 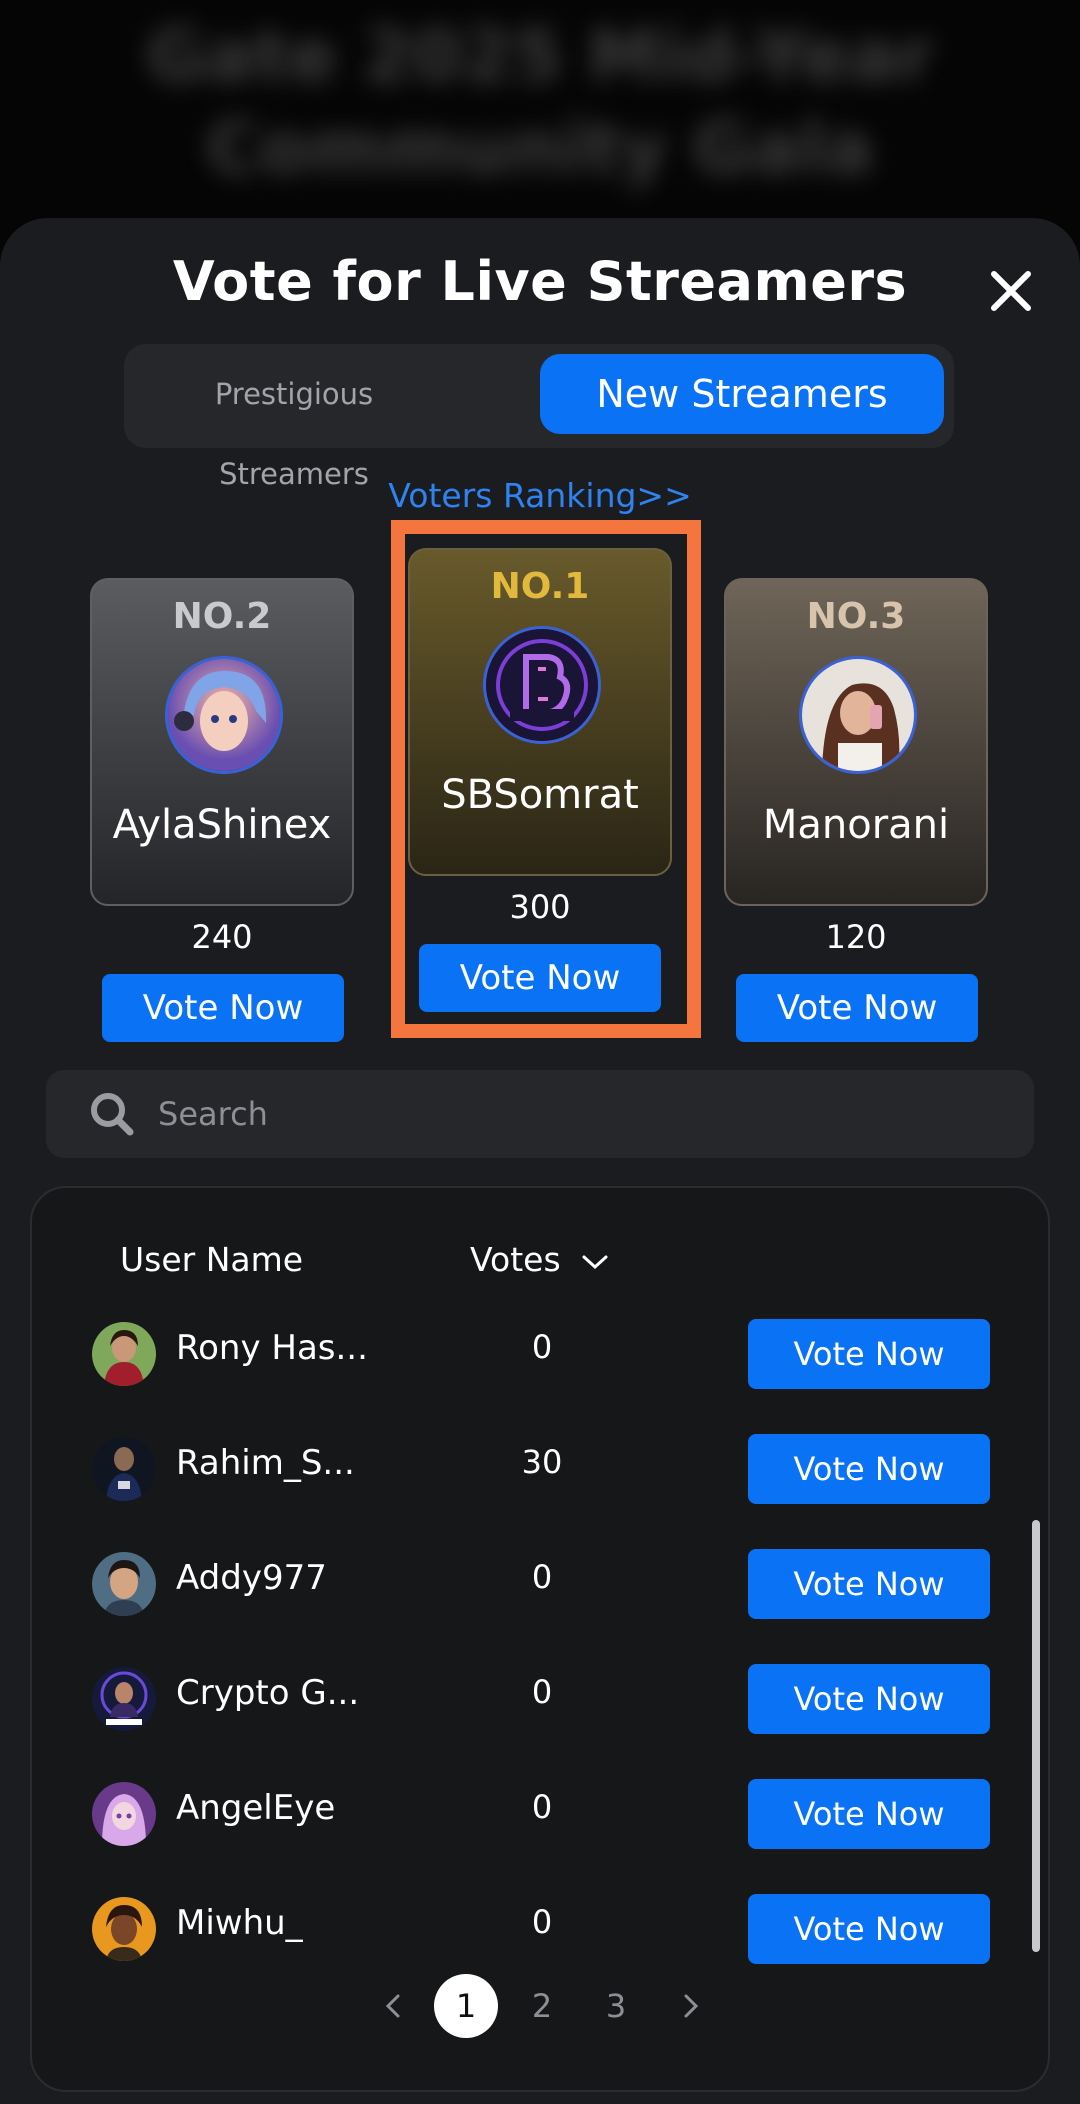 What do you see at coordinates (515, 1259) in the screenshot?
I see `votes-header-label: Votes` at bounding box center [515, 1259].